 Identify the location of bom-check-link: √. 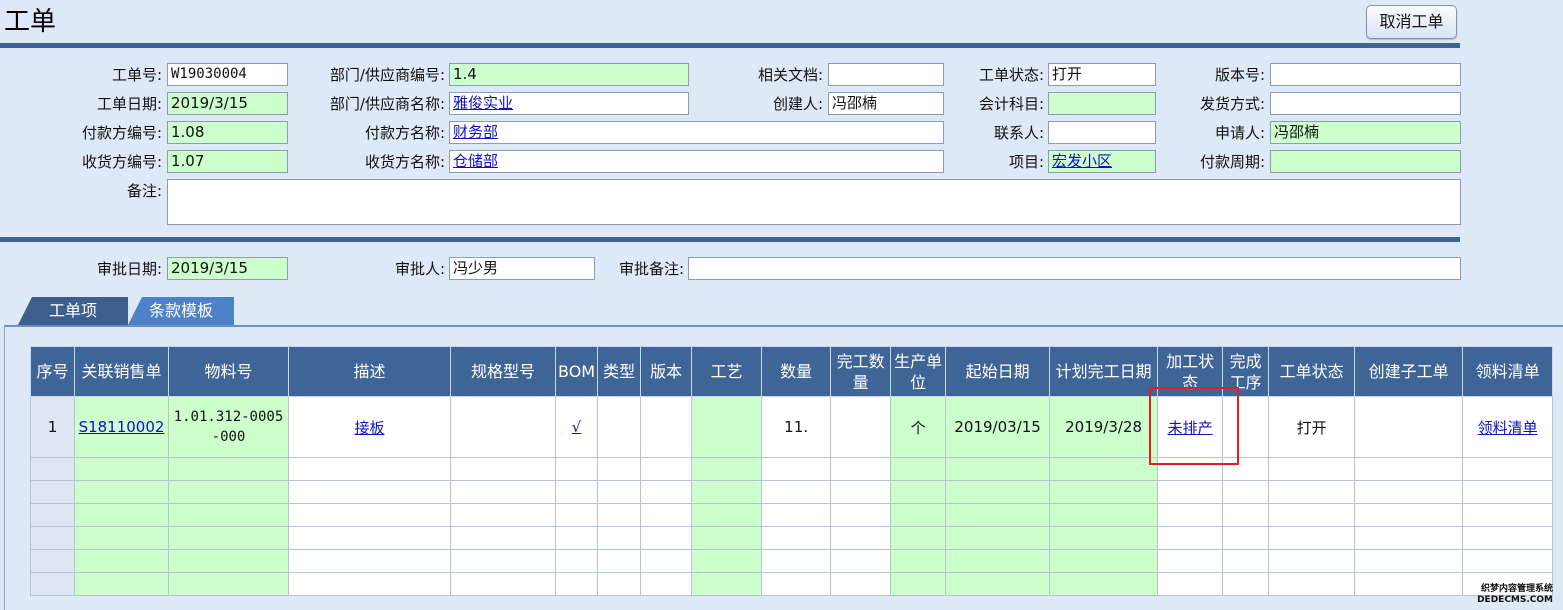
(577, 427).